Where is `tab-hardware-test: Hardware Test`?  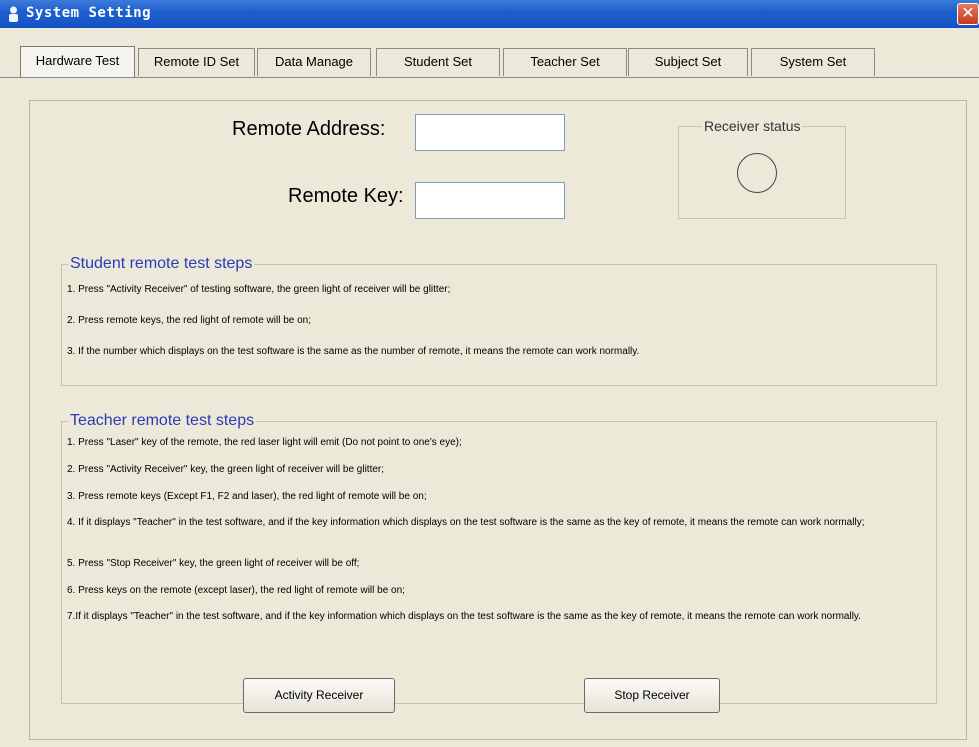
tab-hardware-test: Hardware Test is located at coordinates (77, 62).